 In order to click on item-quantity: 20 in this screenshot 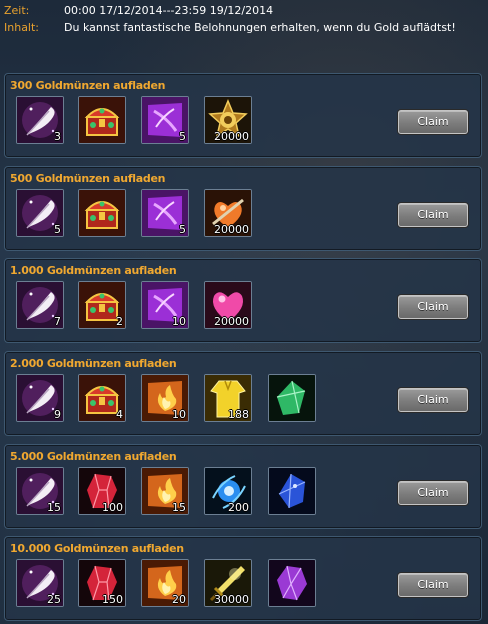, I will do `click(179, 599)`.